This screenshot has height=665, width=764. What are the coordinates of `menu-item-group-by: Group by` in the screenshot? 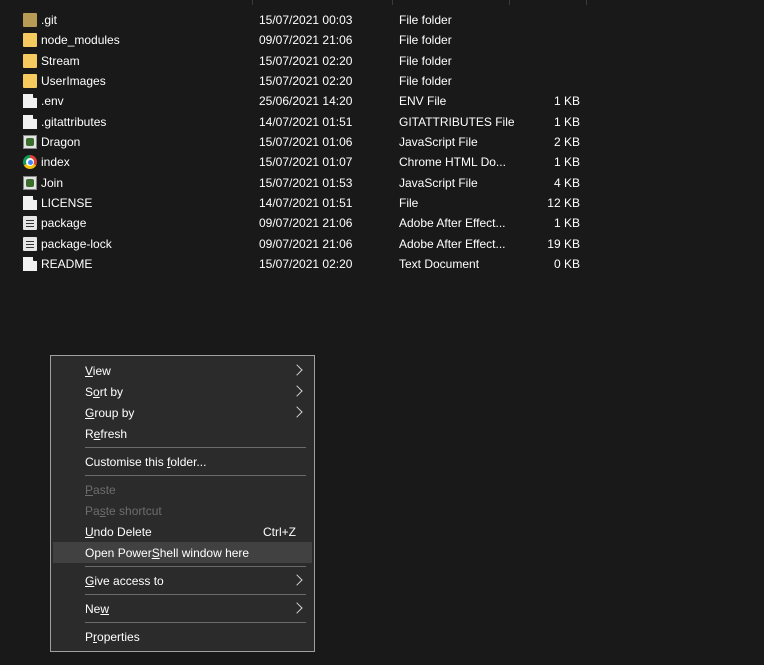 It's located at (182, 412).